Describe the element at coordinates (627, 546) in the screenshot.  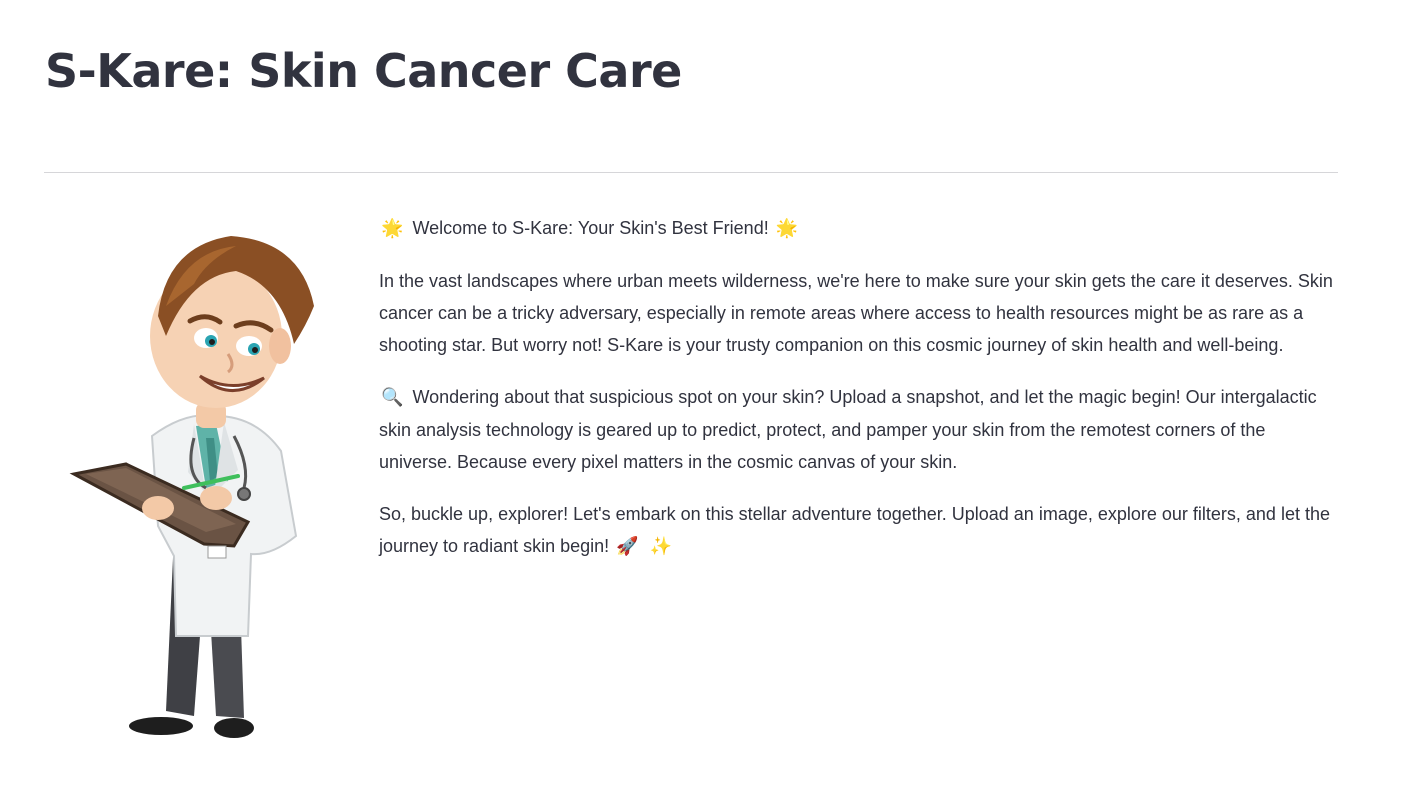
I see `rocket-icon: 🚀` at that location.